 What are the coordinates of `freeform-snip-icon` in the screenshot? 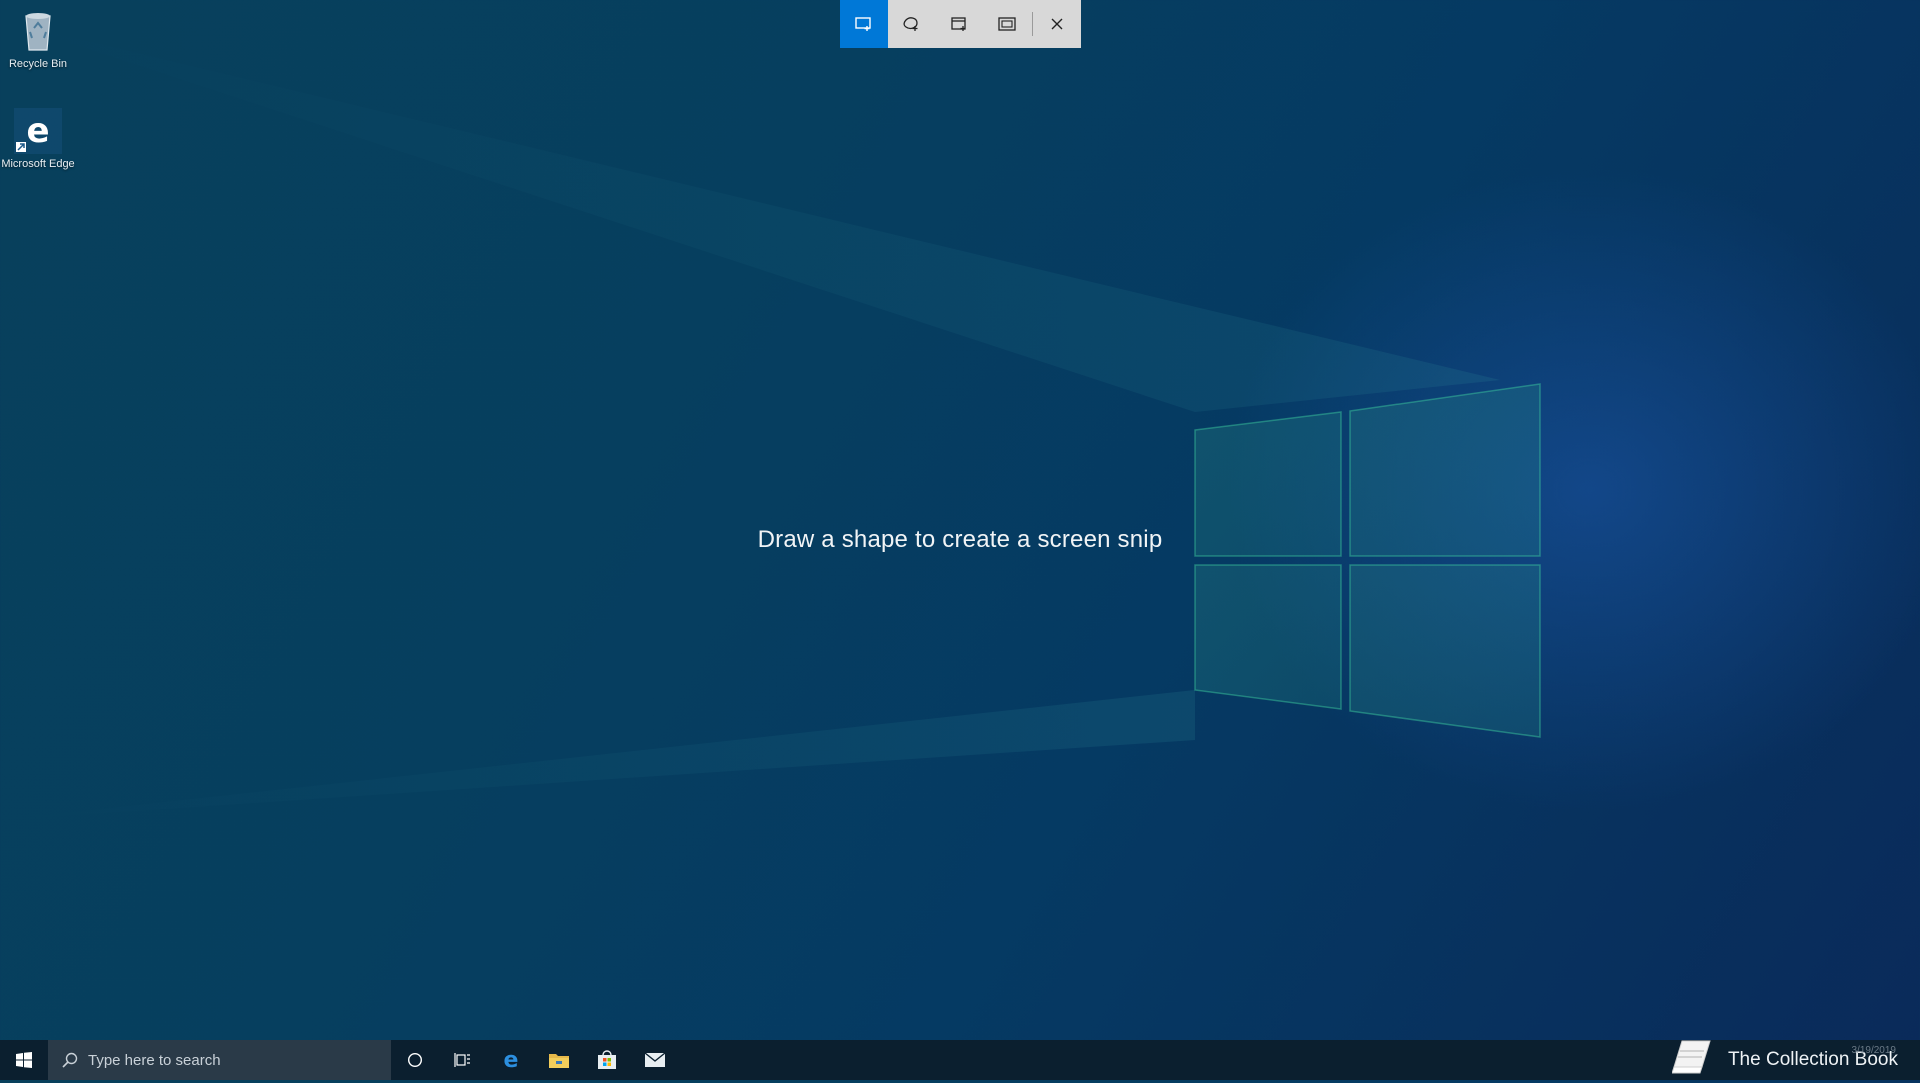 It's located at (911, 24).